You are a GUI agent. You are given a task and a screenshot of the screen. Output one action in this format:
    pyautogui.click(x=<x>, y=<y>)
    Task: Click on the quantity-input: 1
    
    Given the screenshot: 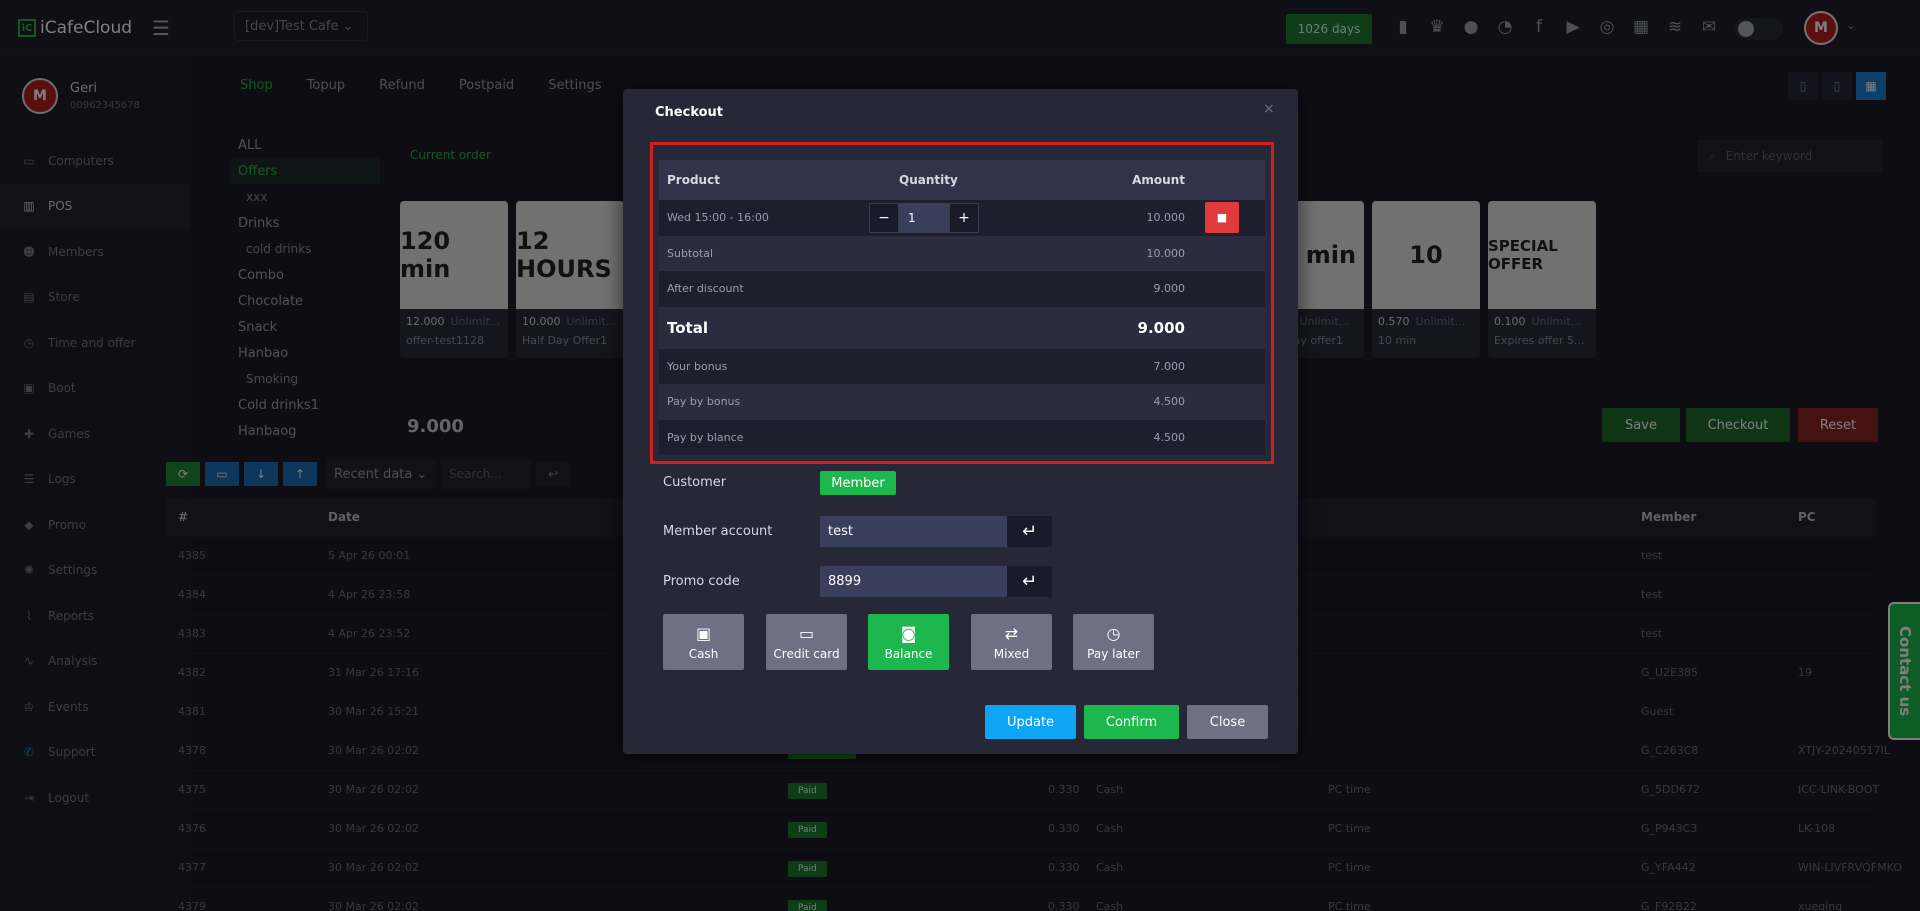 What is the action you would take?
    pyautogui.click(x=924, y=218)
    